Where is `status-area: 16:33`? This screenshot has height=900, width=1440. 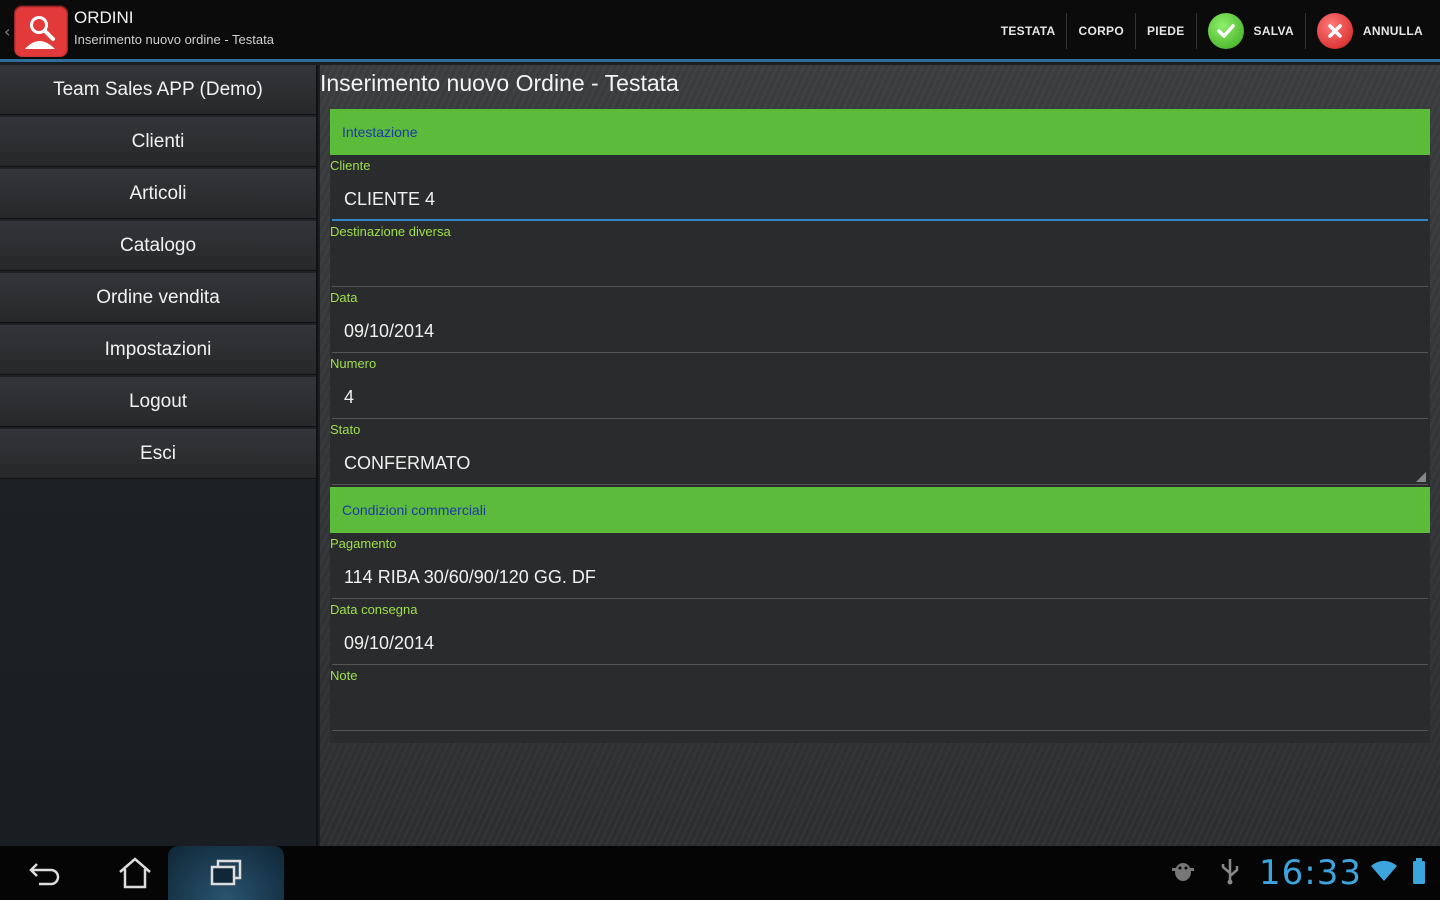 status-area: 16:33 is located at coordinates (1297, 873).